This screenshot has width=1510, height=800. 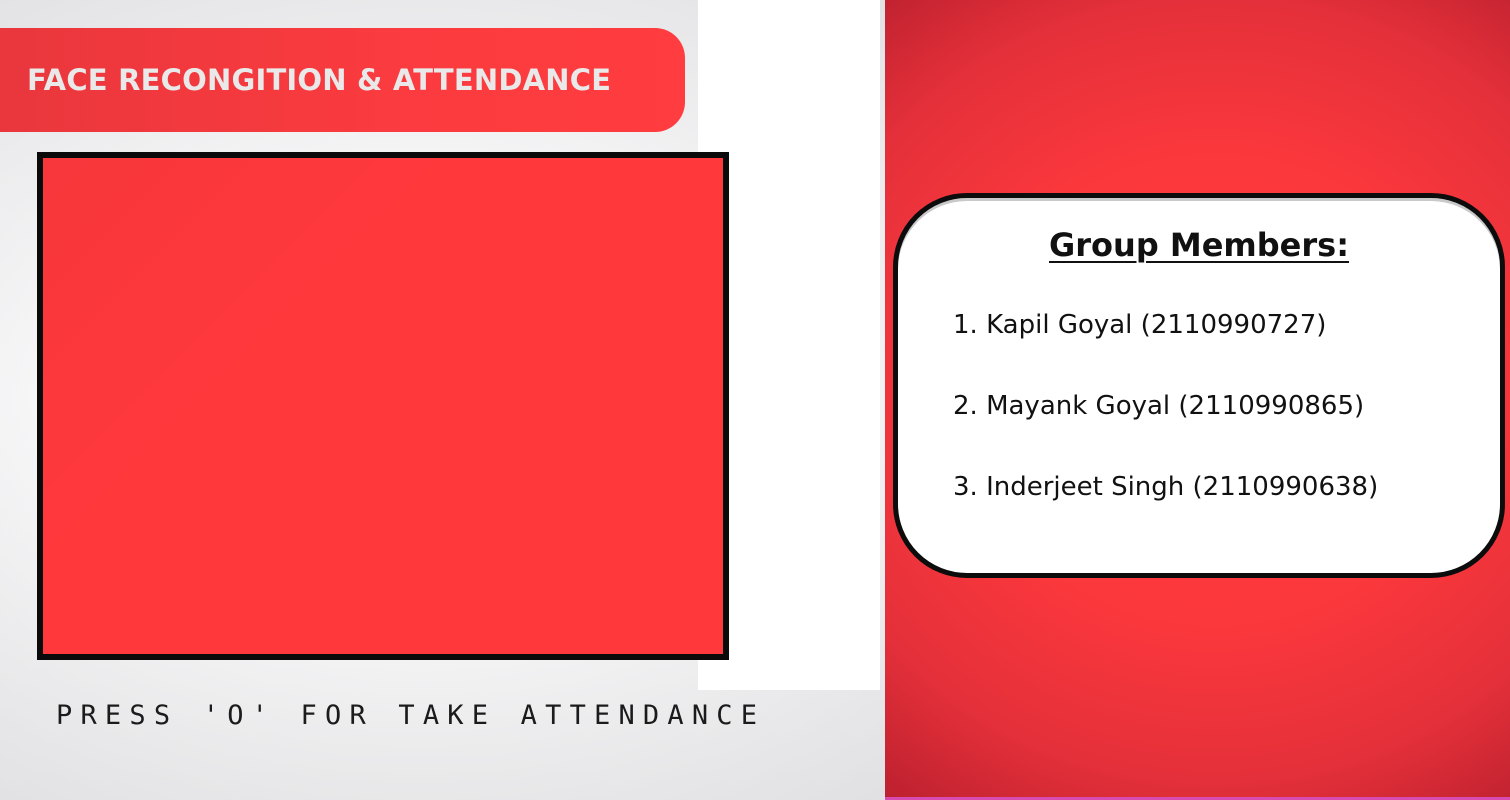 What do you see at coordinates (411, 715) in the screenshot?
I see `key-hint: PRESS 'O' FOR TAKE ATTENDANCE` at bounding box center [411, 715].